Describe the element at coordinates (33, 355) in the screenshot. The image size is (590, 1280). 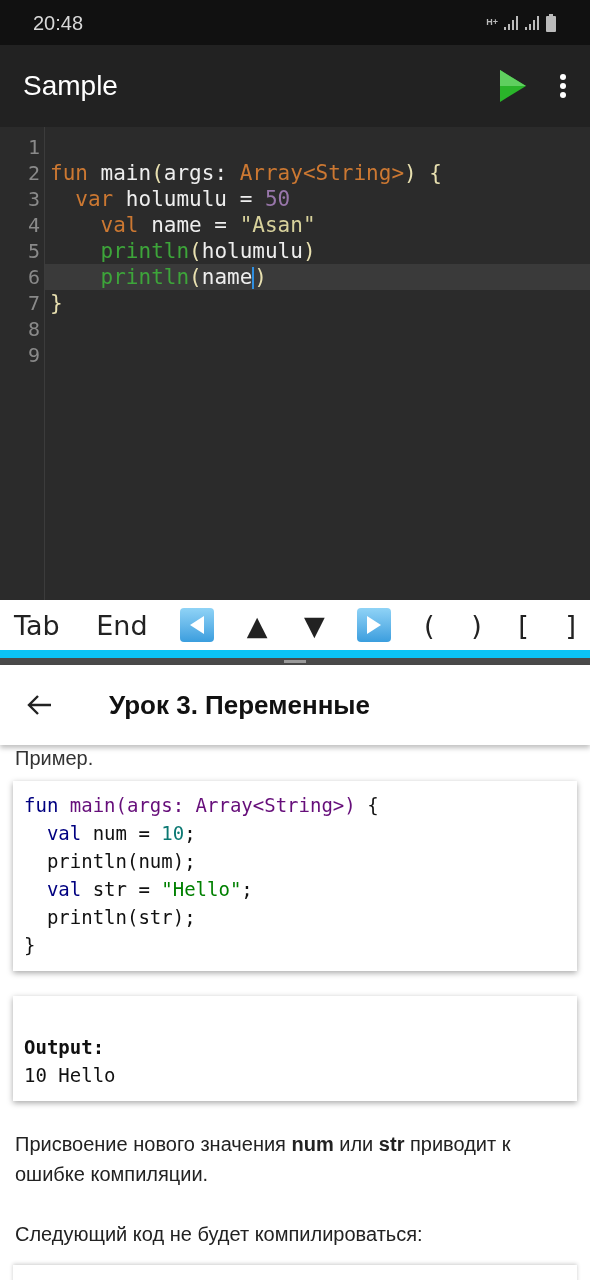
I see `line-number: 9` at that location.